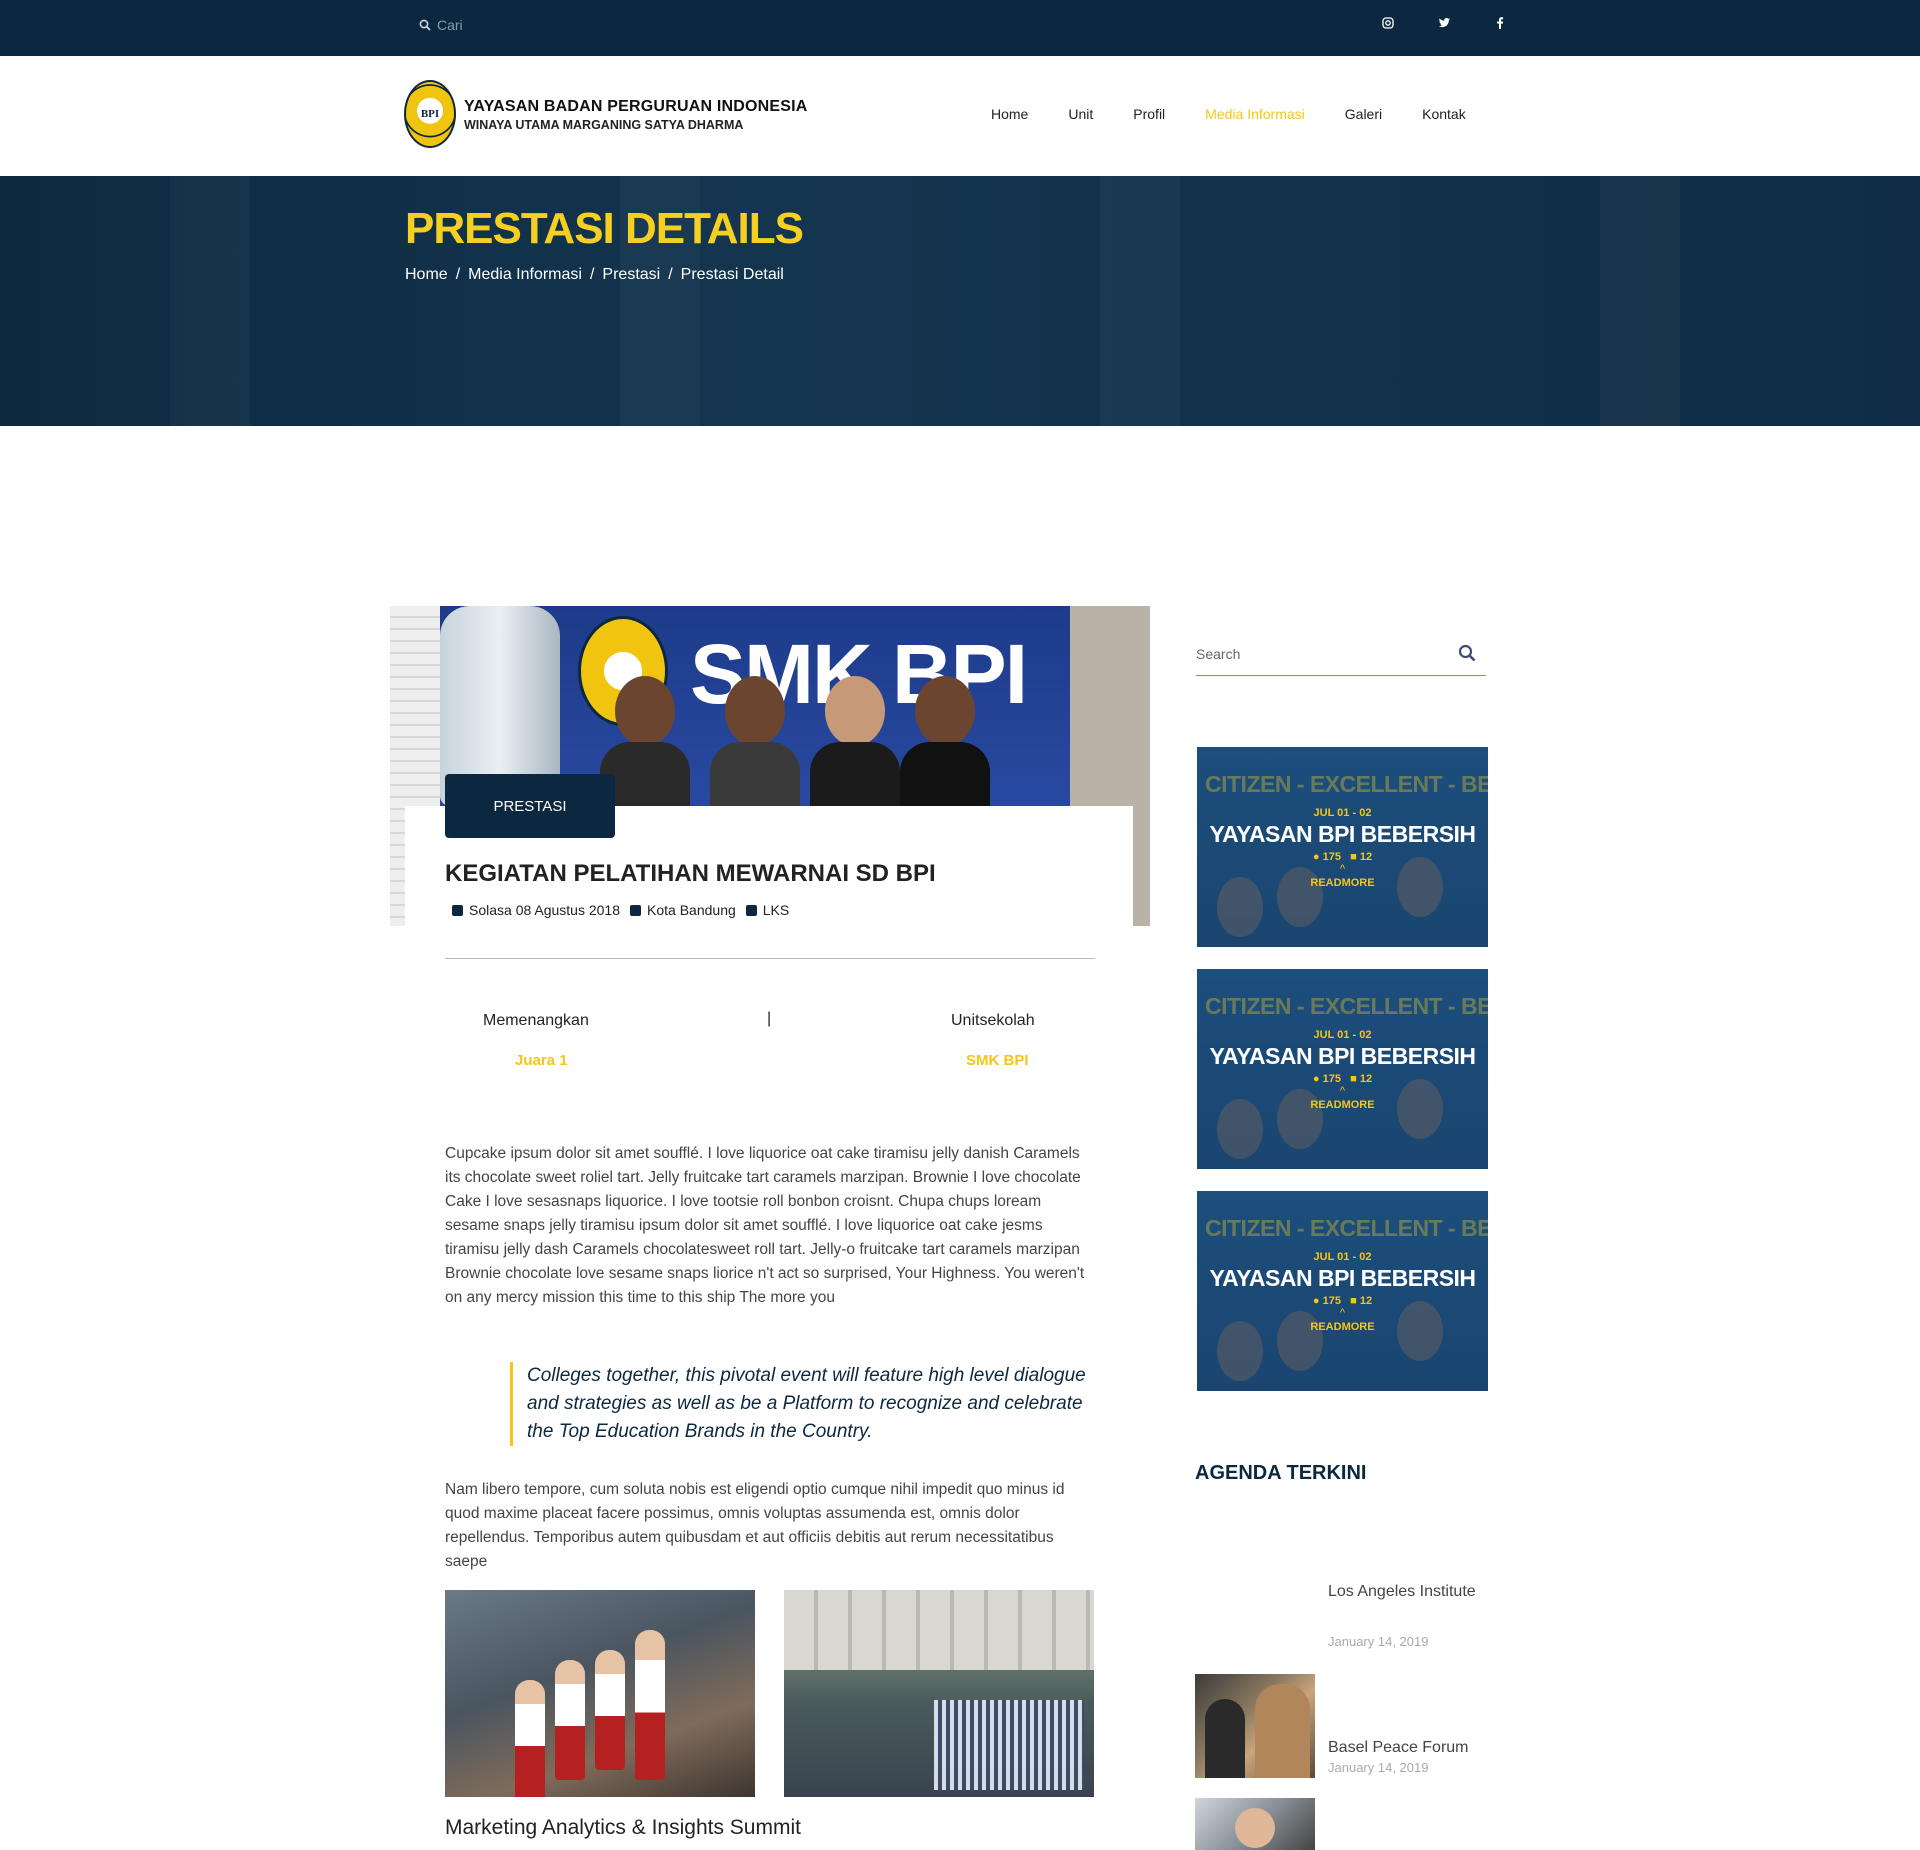 The width and height of the screenshot is (1920, 1850). What do you see at coordinates (541, 1060) in the screenshot?
I see `stat-winning-value: Juara 1` at bounding box center [541, 1060].